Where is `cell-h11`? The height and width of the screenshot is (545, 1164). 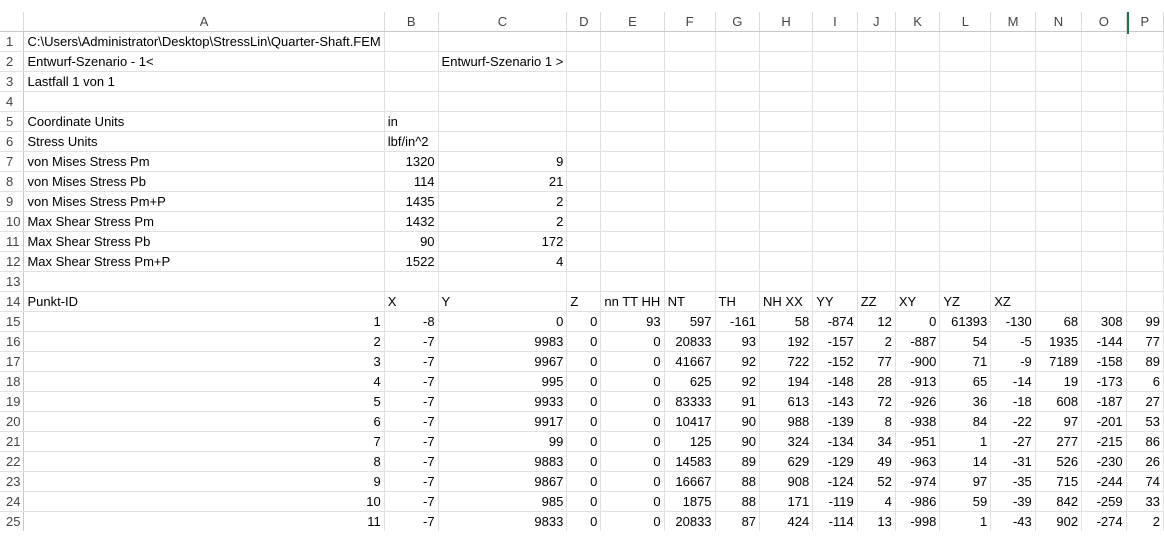 cell-h11 is located at coordinates (786, 241).